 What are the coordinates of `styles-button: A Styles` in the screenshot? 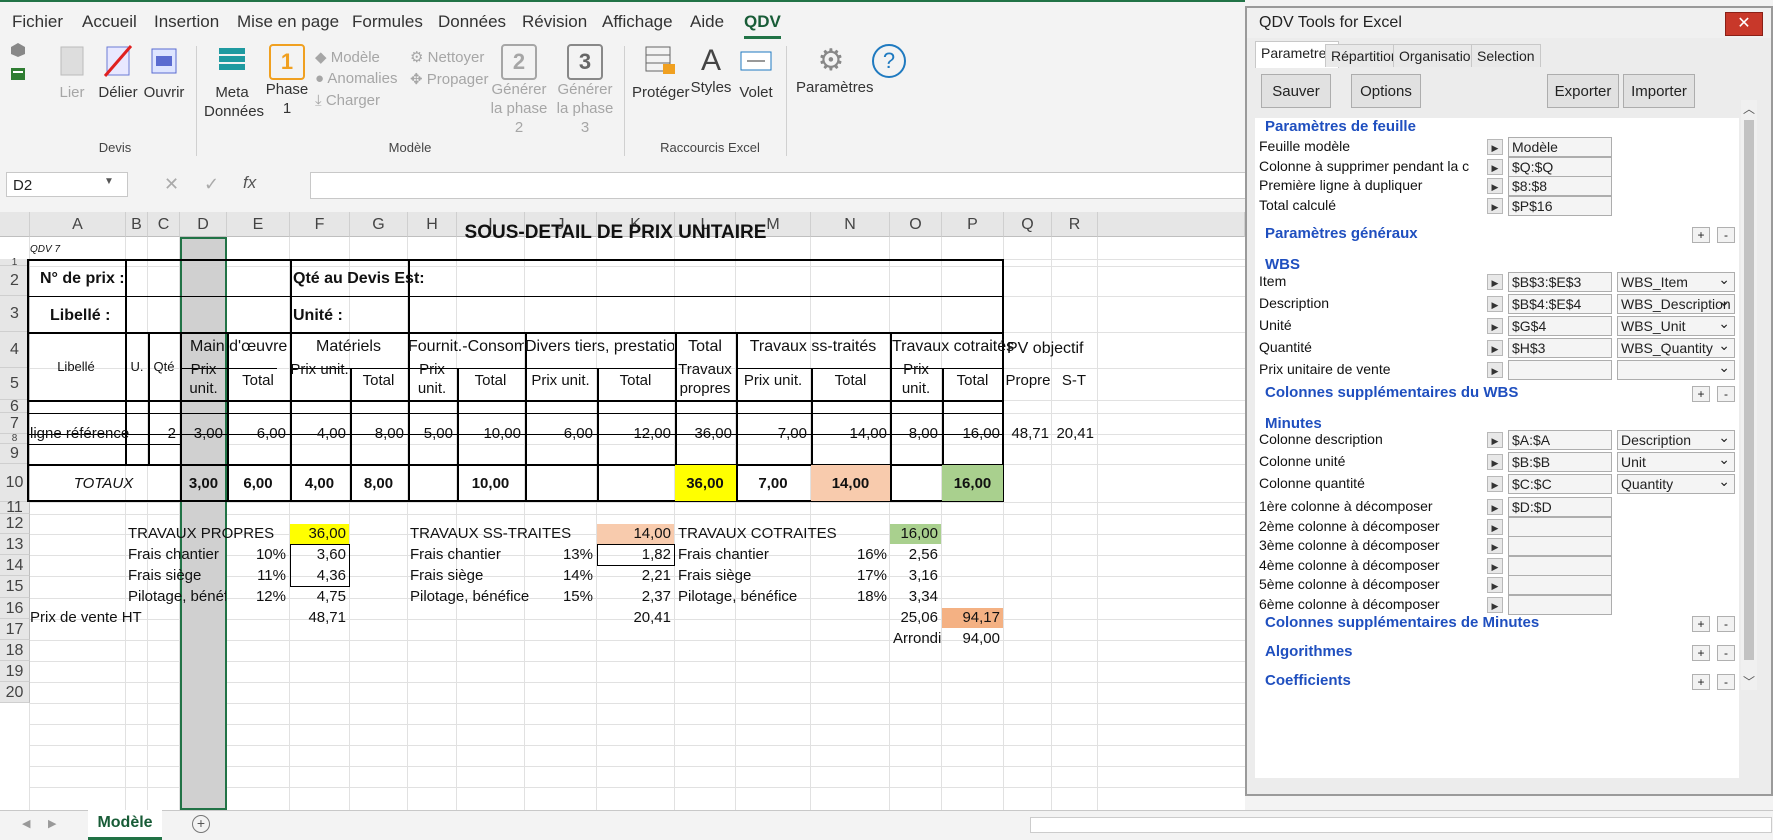 It's located at (711, 70).